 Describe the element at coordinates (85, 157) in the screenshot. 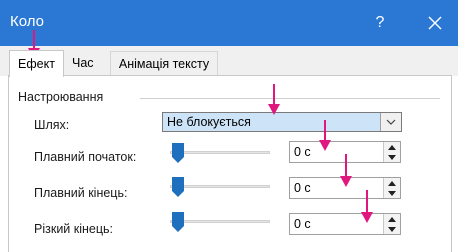

I see `smooth-start-label: Плавний початок:` at that location.